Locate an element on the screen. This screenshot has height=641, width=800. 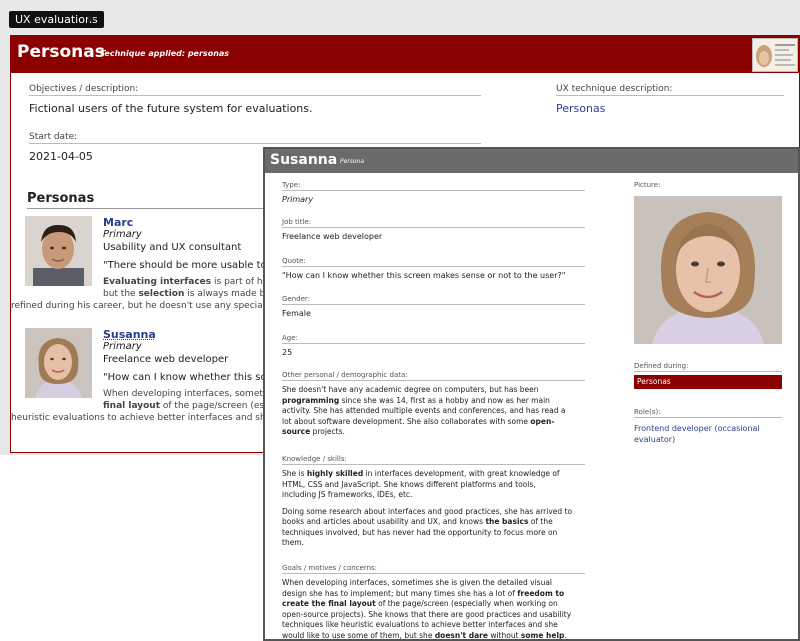
bold-text: doesn't dare is located at coordinates (461, 635).